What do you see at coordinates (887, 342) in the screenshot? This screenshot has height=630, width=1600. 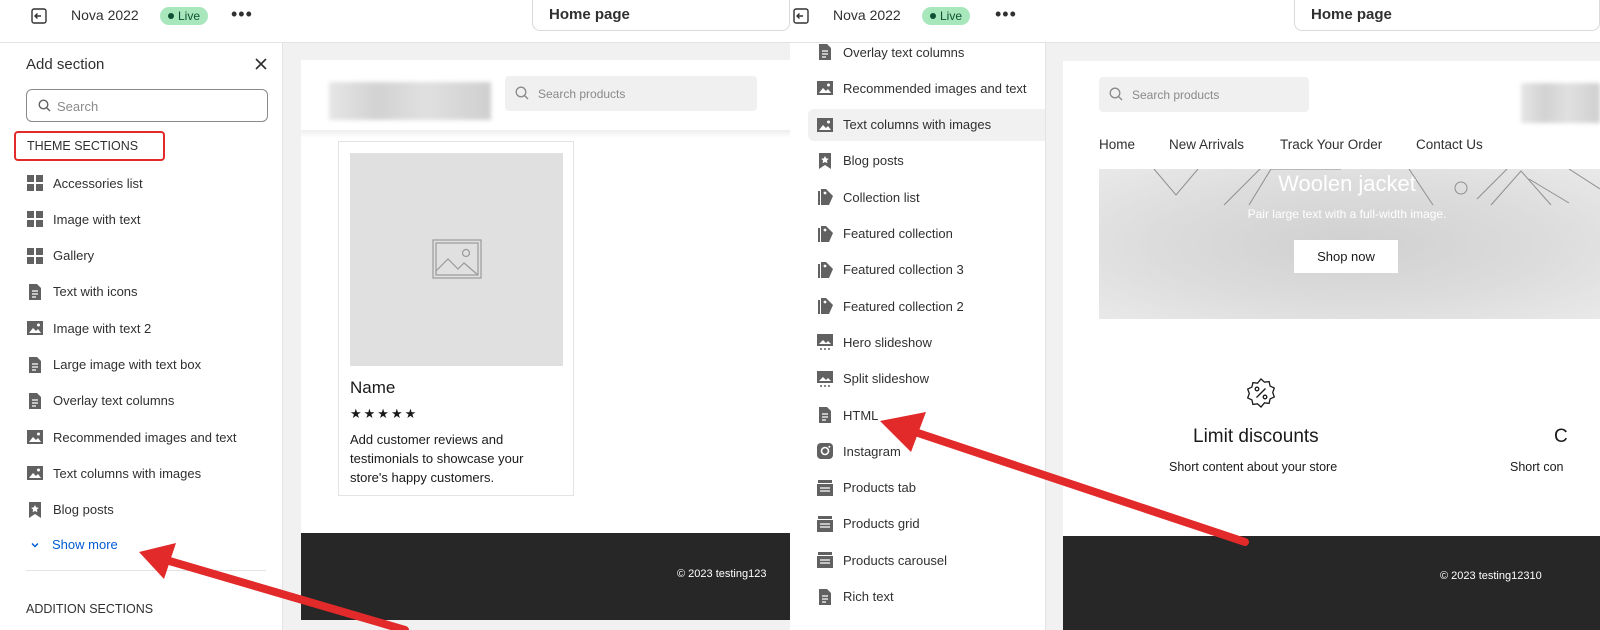 I see `section-item-label: Hero slideshow` at bounding box center [887, 342].